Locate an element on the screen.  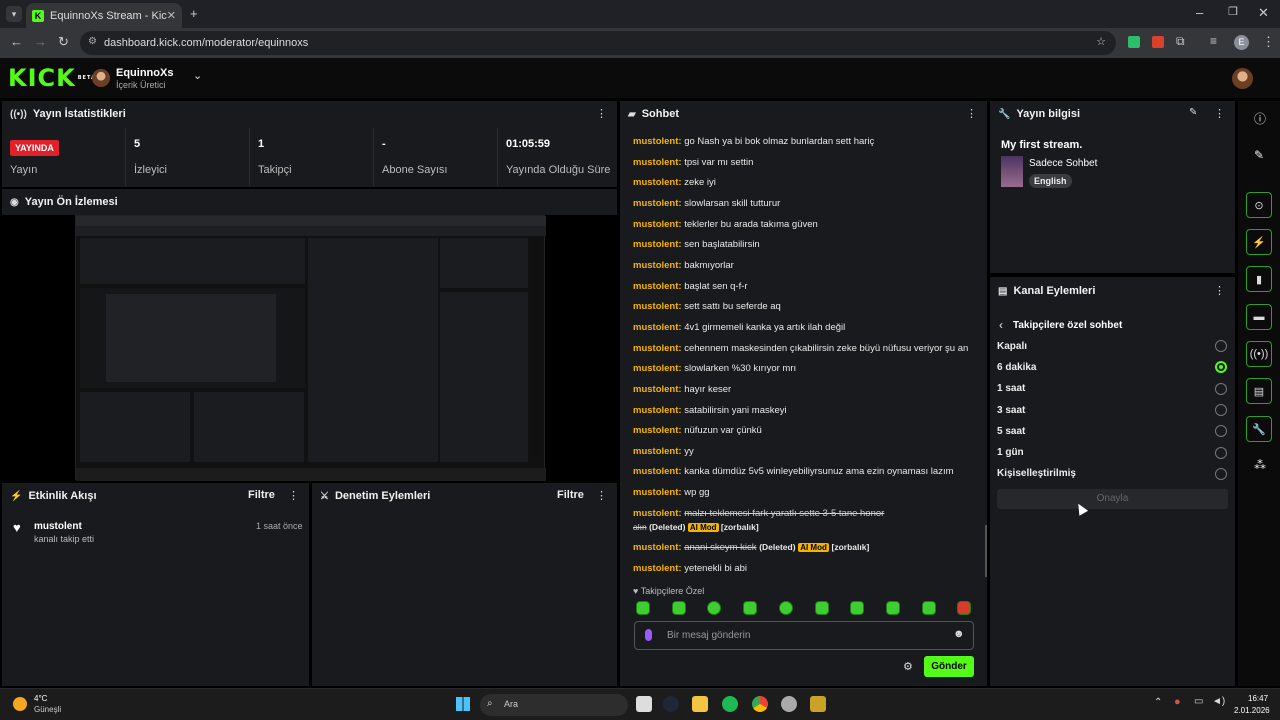
option-1h: 1 saat is located at coordinates (1011, 388).